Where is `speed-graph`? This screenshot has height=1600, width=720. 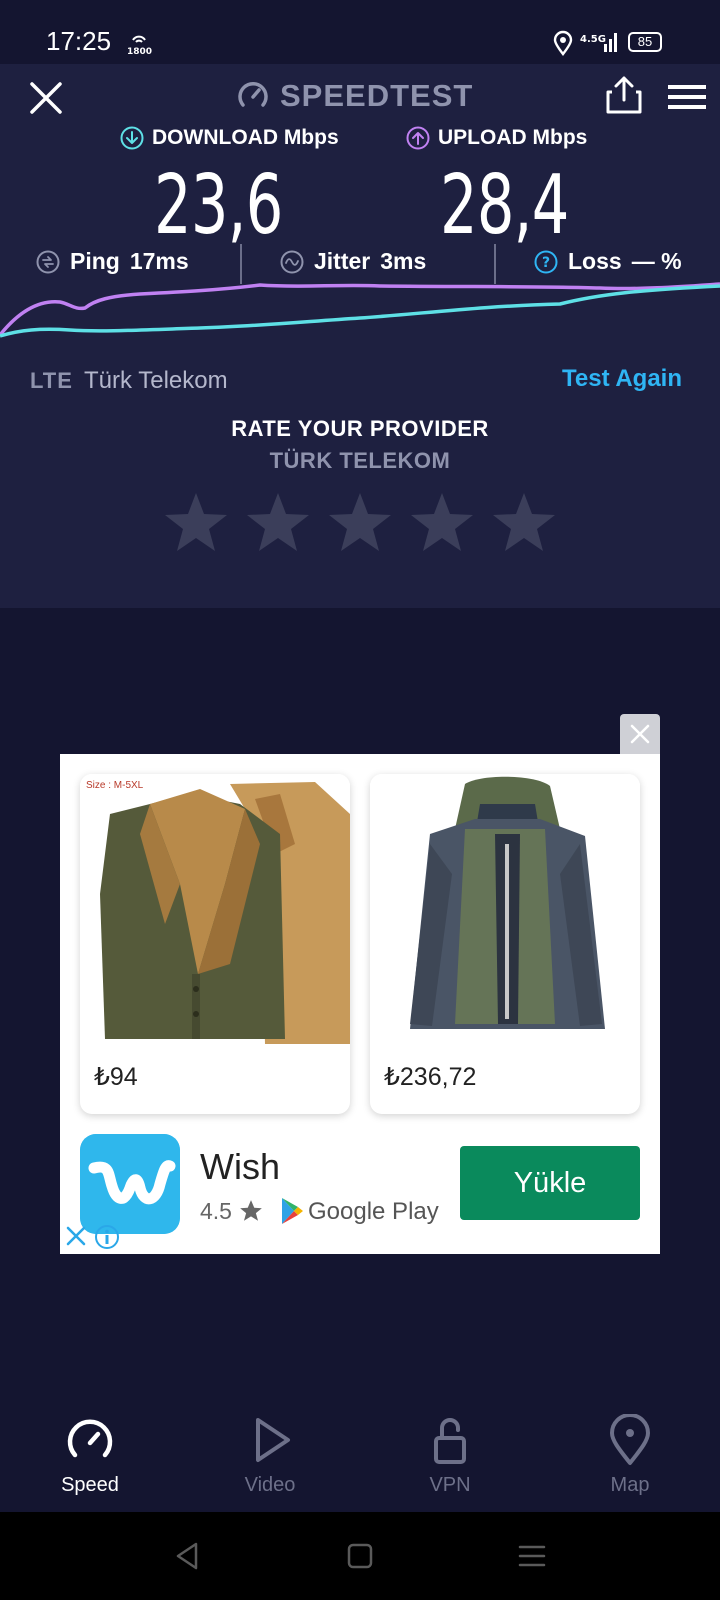
speed-graph is located at coordinates (360, 310).